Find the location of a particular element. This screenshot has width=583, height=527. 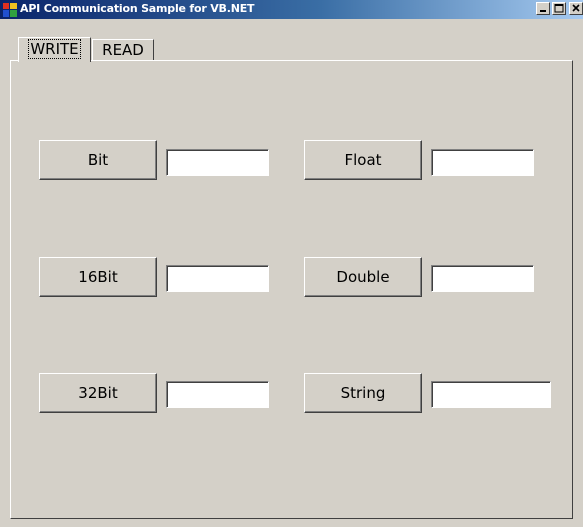

minimize-icon is located at coordinates (543, 11).